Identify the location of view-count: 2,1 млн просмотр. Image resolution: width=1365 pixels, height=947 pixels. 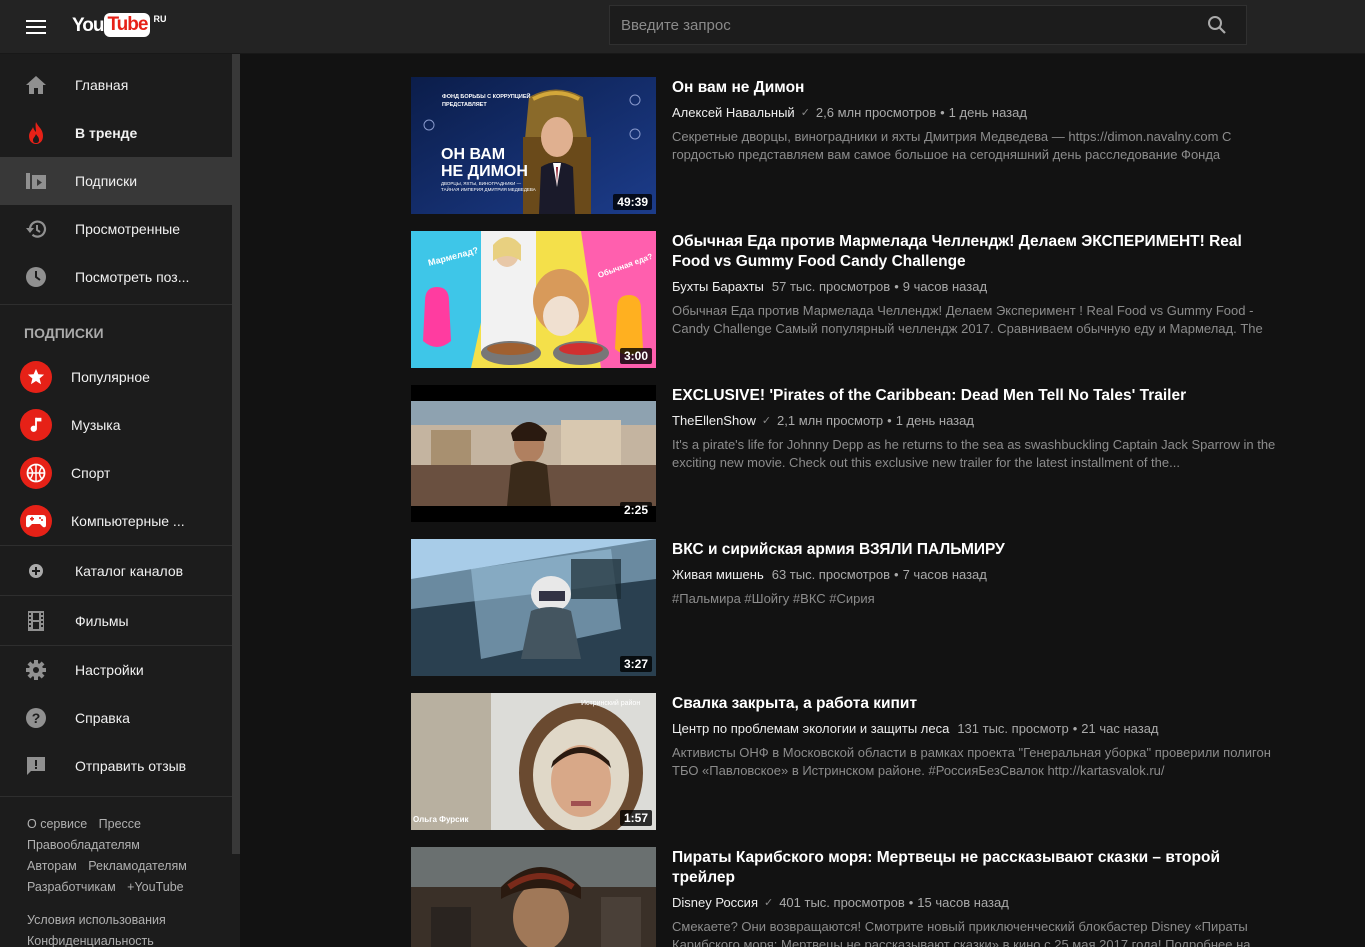
(830, 420).